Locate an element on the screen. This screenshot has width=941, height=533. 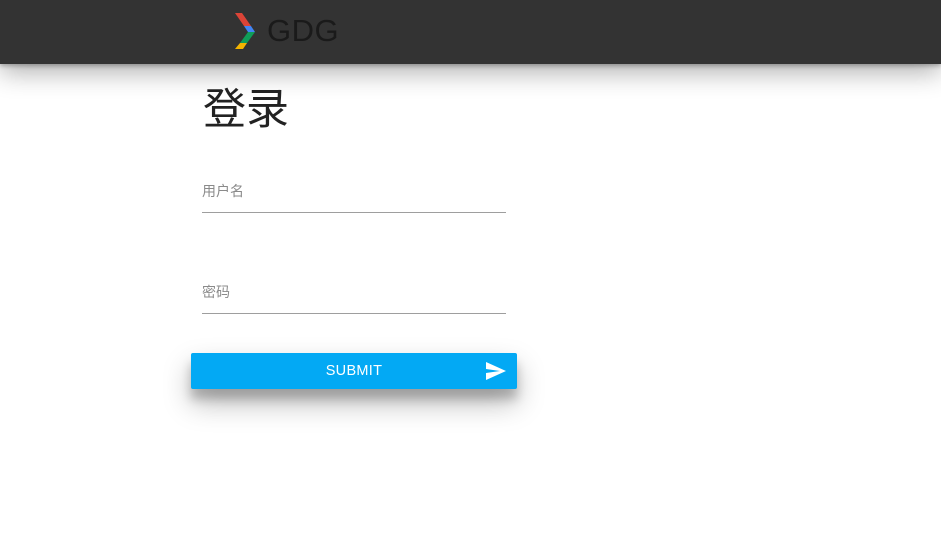
page-title: 登录 is located at coordinates (246, 110).